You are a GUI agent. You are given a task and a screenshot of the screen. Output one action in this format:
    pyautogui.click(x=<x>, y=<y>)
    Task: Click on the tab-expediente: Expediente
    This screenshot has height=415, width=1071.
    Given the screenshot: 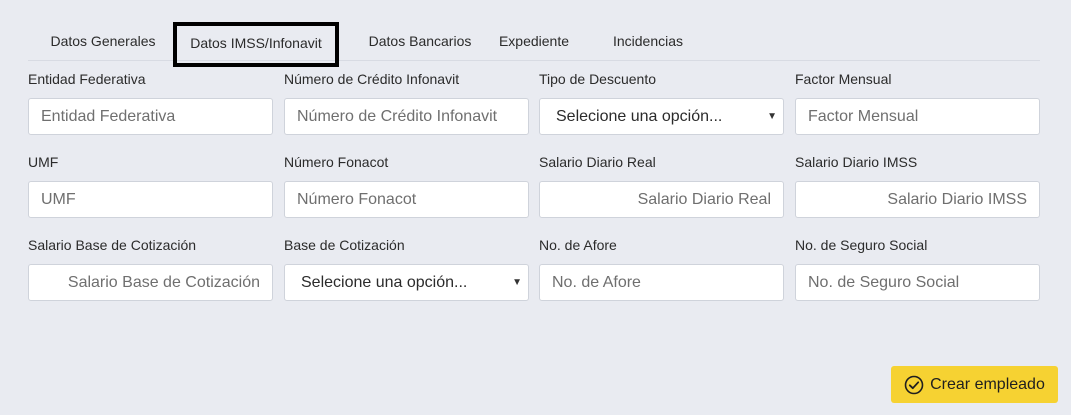 What is the action you would take?
    pyautogui.click(x=534, y=40)
    